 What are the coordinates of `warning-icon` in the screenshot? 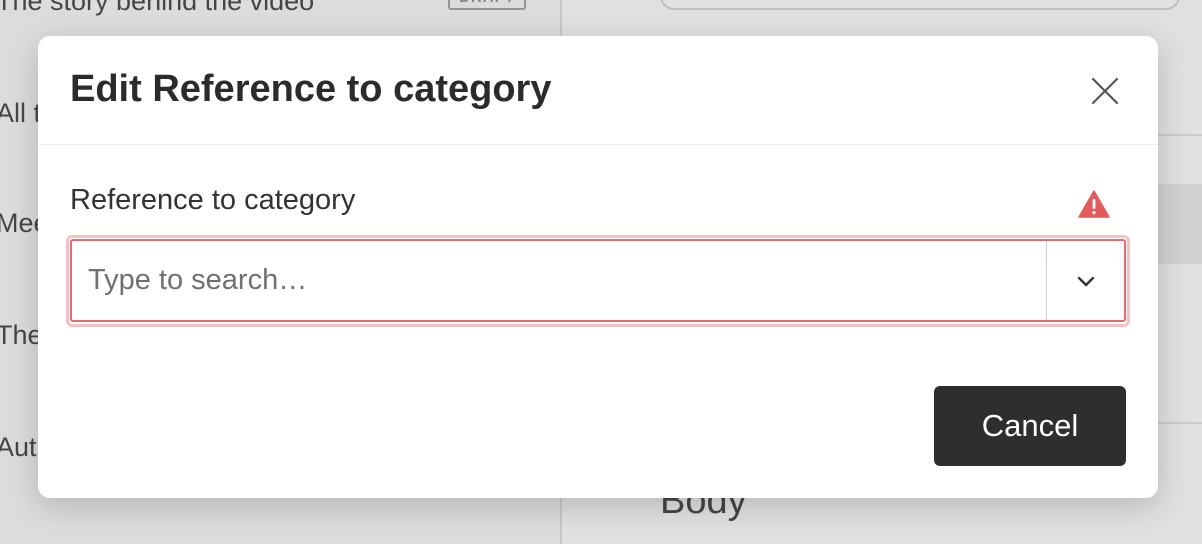 It's located at (1094, 204).